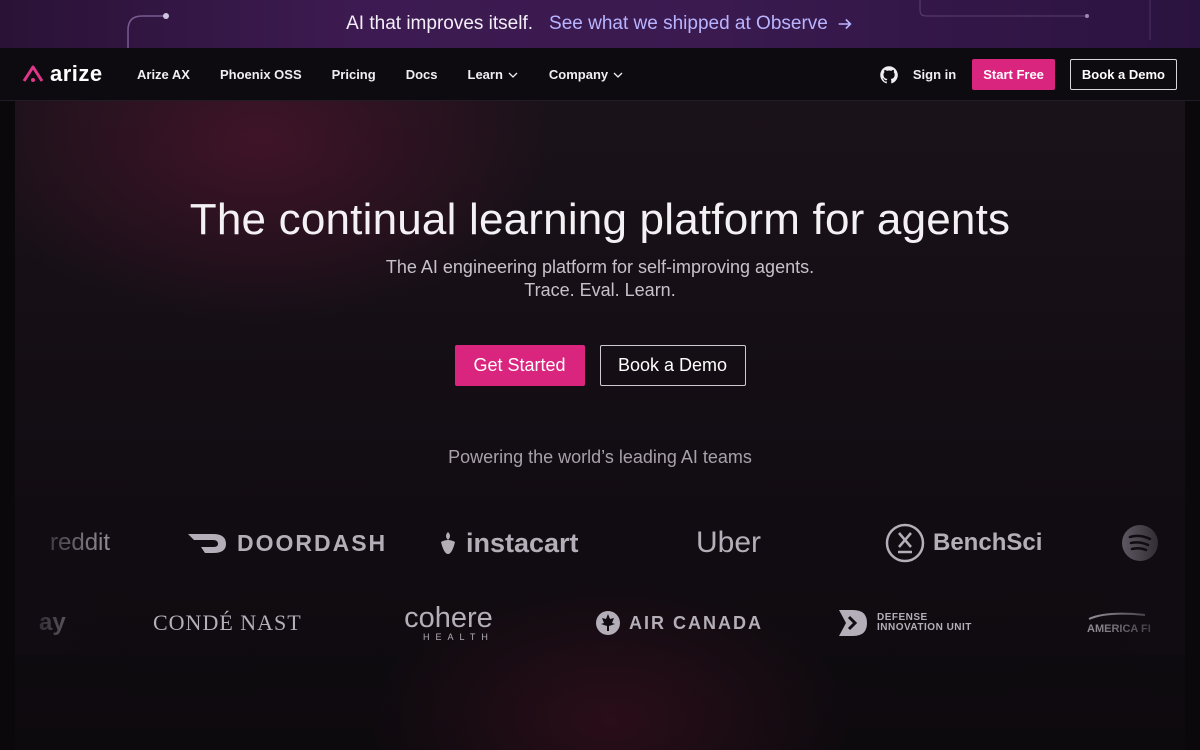  I want to click on brand-label: Uber, so click(729, 542).